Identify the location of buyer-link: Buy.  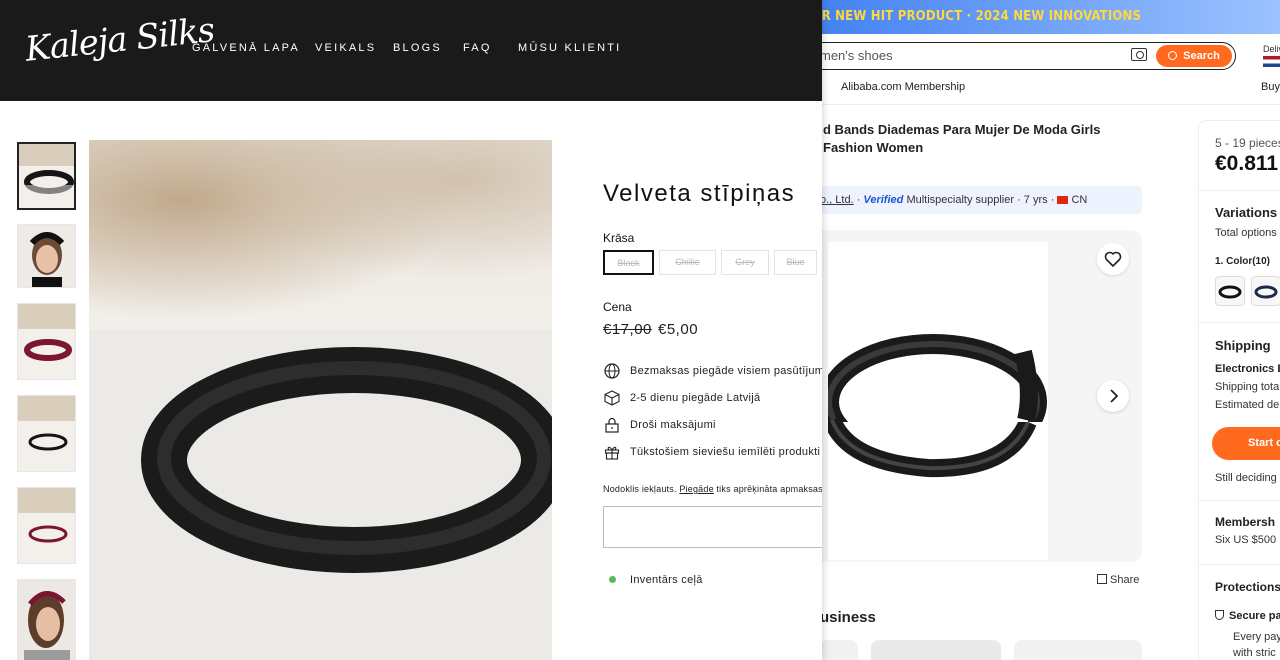
(1270, 87).